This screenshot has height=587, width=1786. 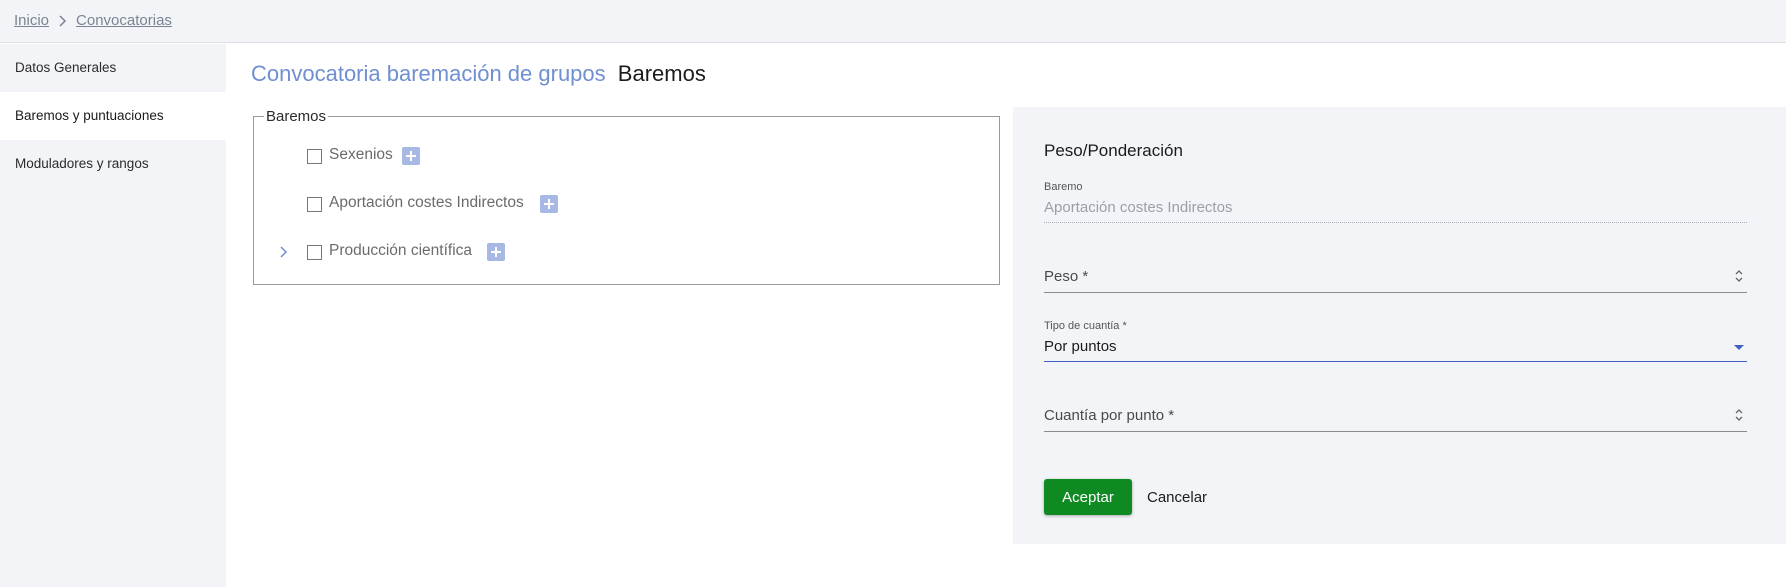 I want to click on tree-item-label: Aportación costes Indirectos, so click(x=426, y=202).